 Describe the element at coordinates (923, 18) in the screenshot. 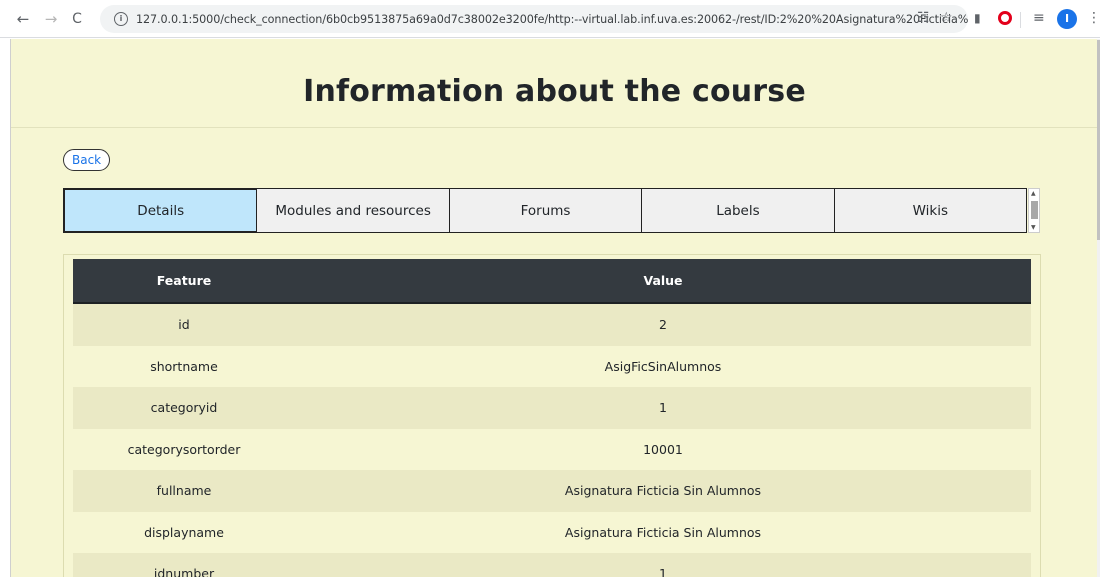

I see `translate-icon: ☷` at that location.